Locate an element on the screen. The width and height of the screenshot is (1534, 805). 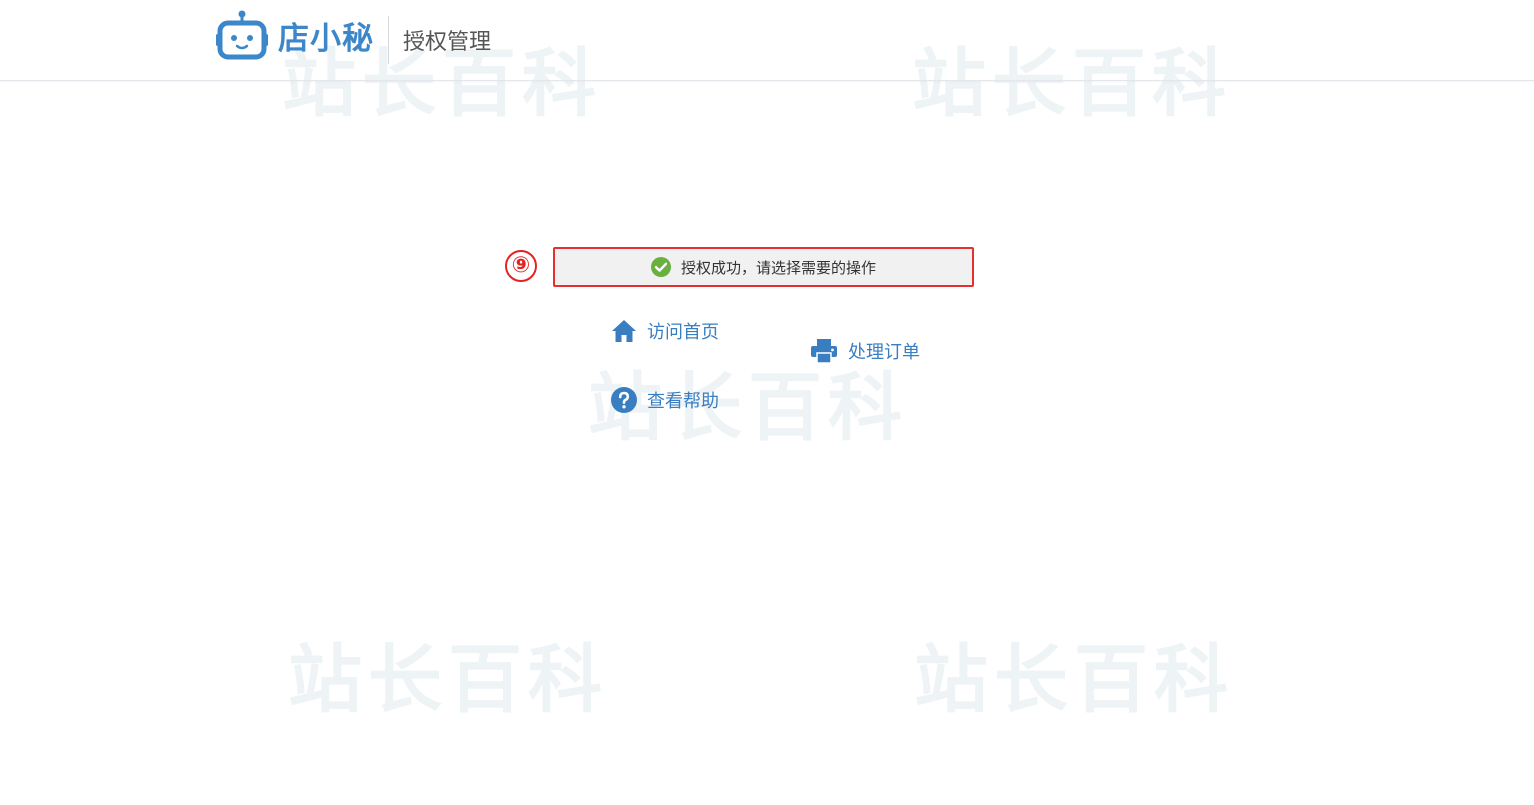
view-help-link: 查看帮助 is located at coordinates (665, 400).